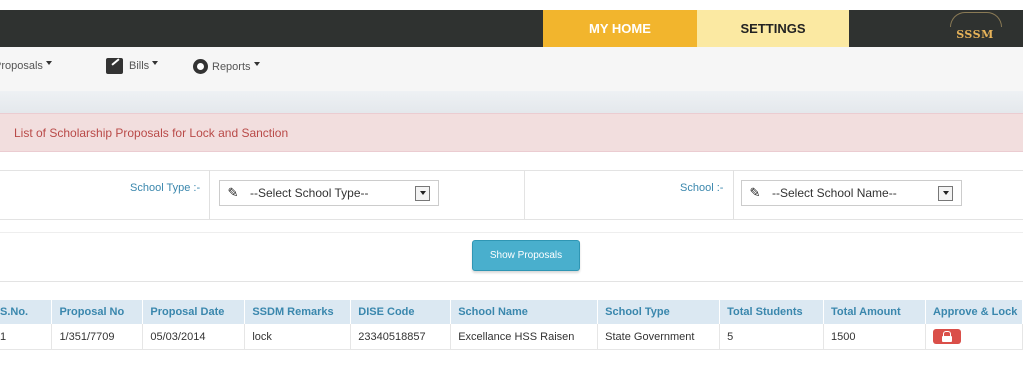 The width and height of the screenshot is (1023, 381). I want to click on cell-total-students: 5, so click(772, 337).